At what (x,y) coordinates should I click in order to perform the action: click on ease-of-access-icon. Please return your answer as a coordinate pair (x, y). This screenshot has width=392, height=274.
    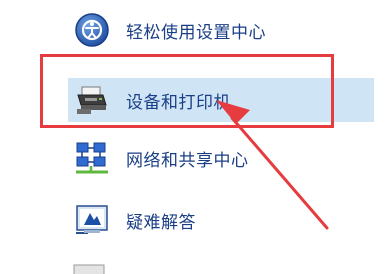
    Looking at the image, I should click on (92, 30).